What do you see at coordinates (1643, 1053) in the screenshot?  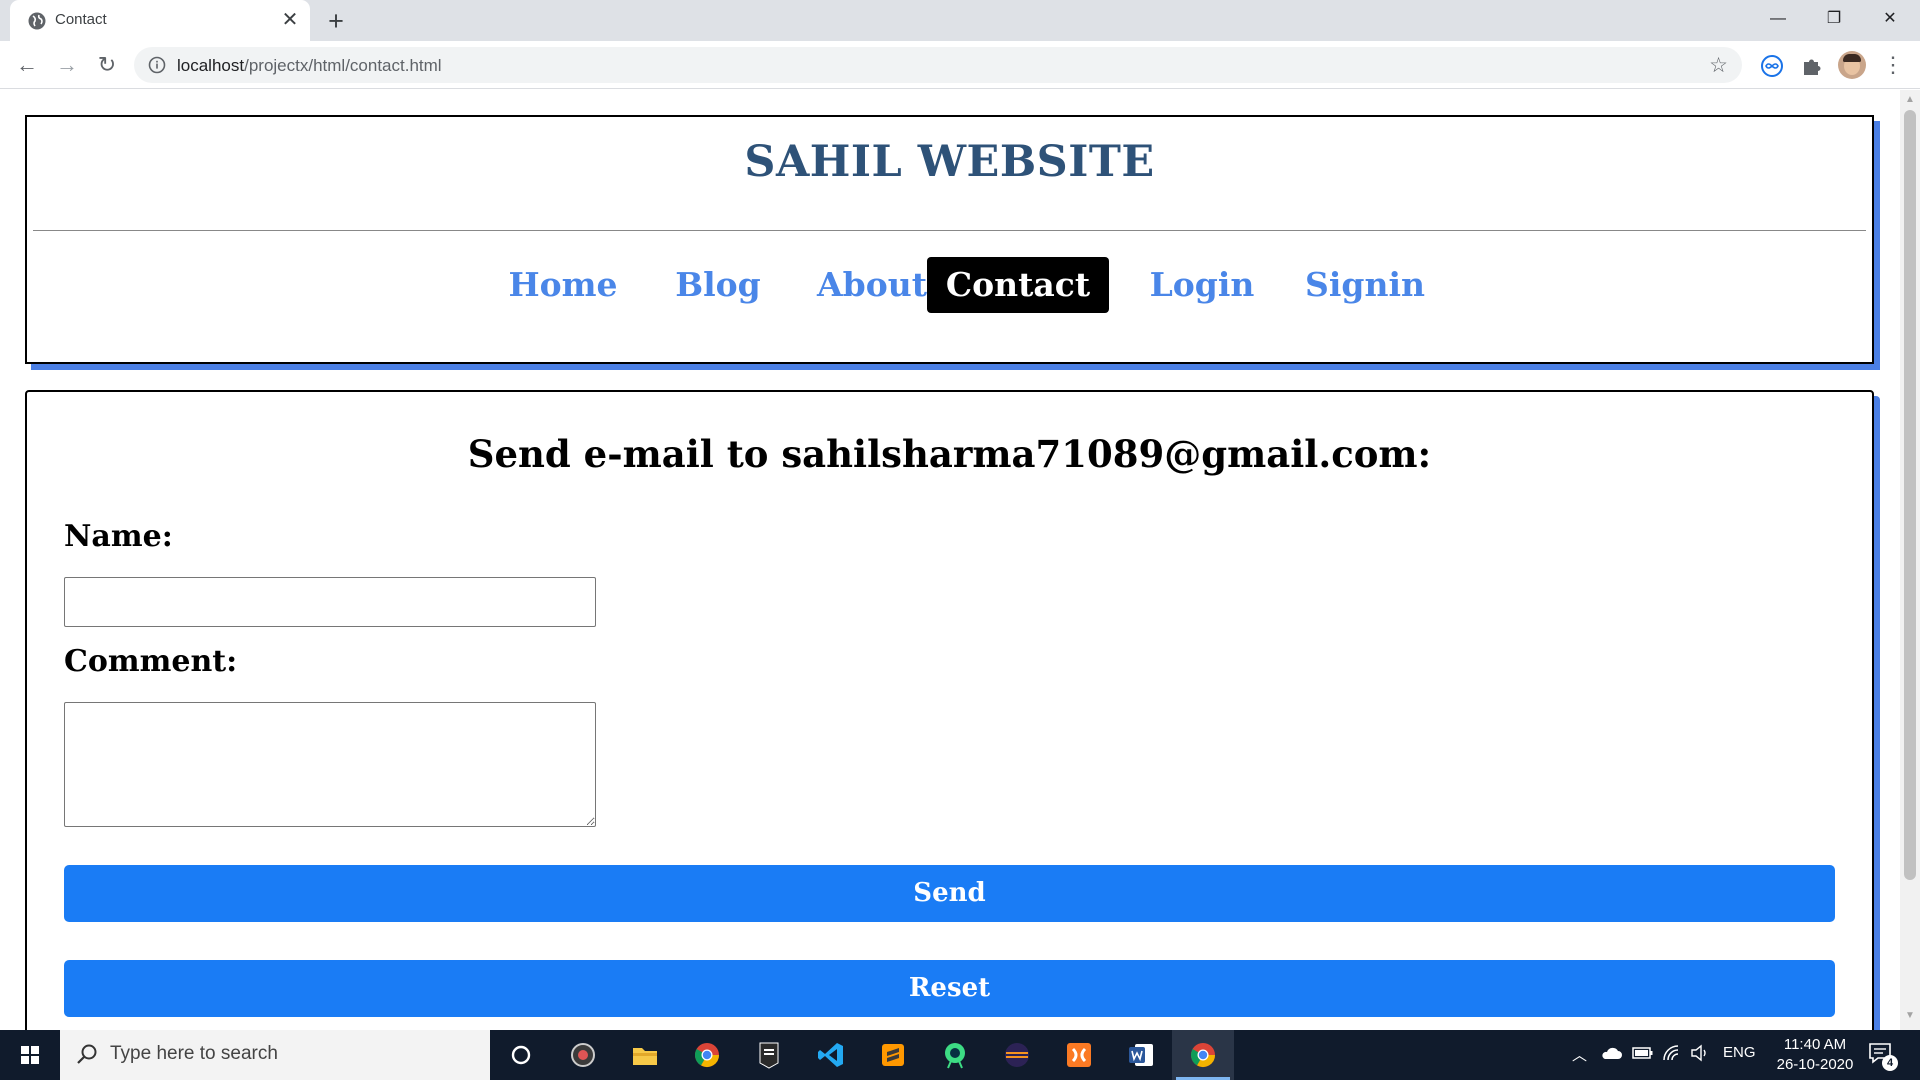 I see `battery-icon` at bounding box center [1643, 1053].